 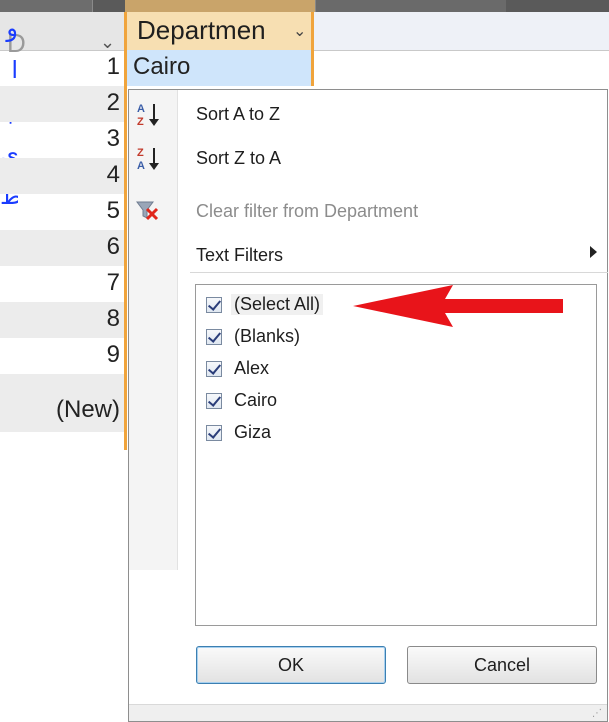 I want to click on table-row: 8, so click(x=62, y=320).